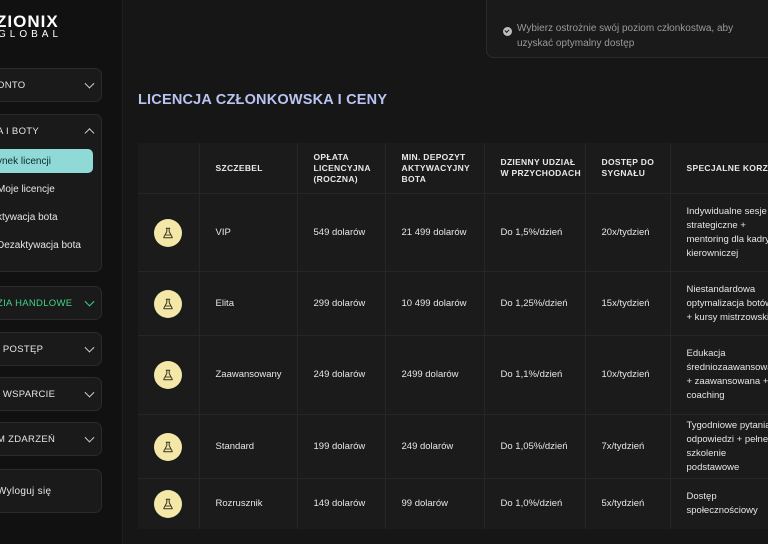  What do you see at coordinates (535, 168) in the screenshot?
I see `header-share: DZIENNY UDZIAŁ W PRZYCHODACH` at bounding box center [535, 168].